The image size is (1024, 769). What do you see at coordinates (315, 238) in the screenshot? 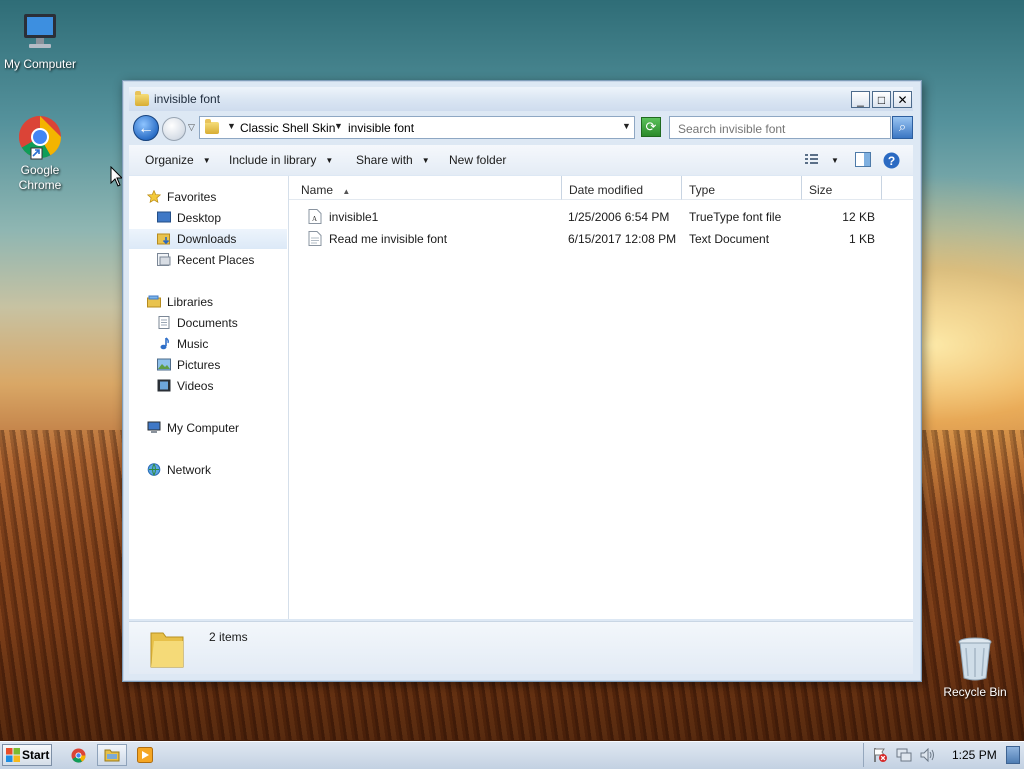
I see `text-document-icon` at bounding box center [315, 238].